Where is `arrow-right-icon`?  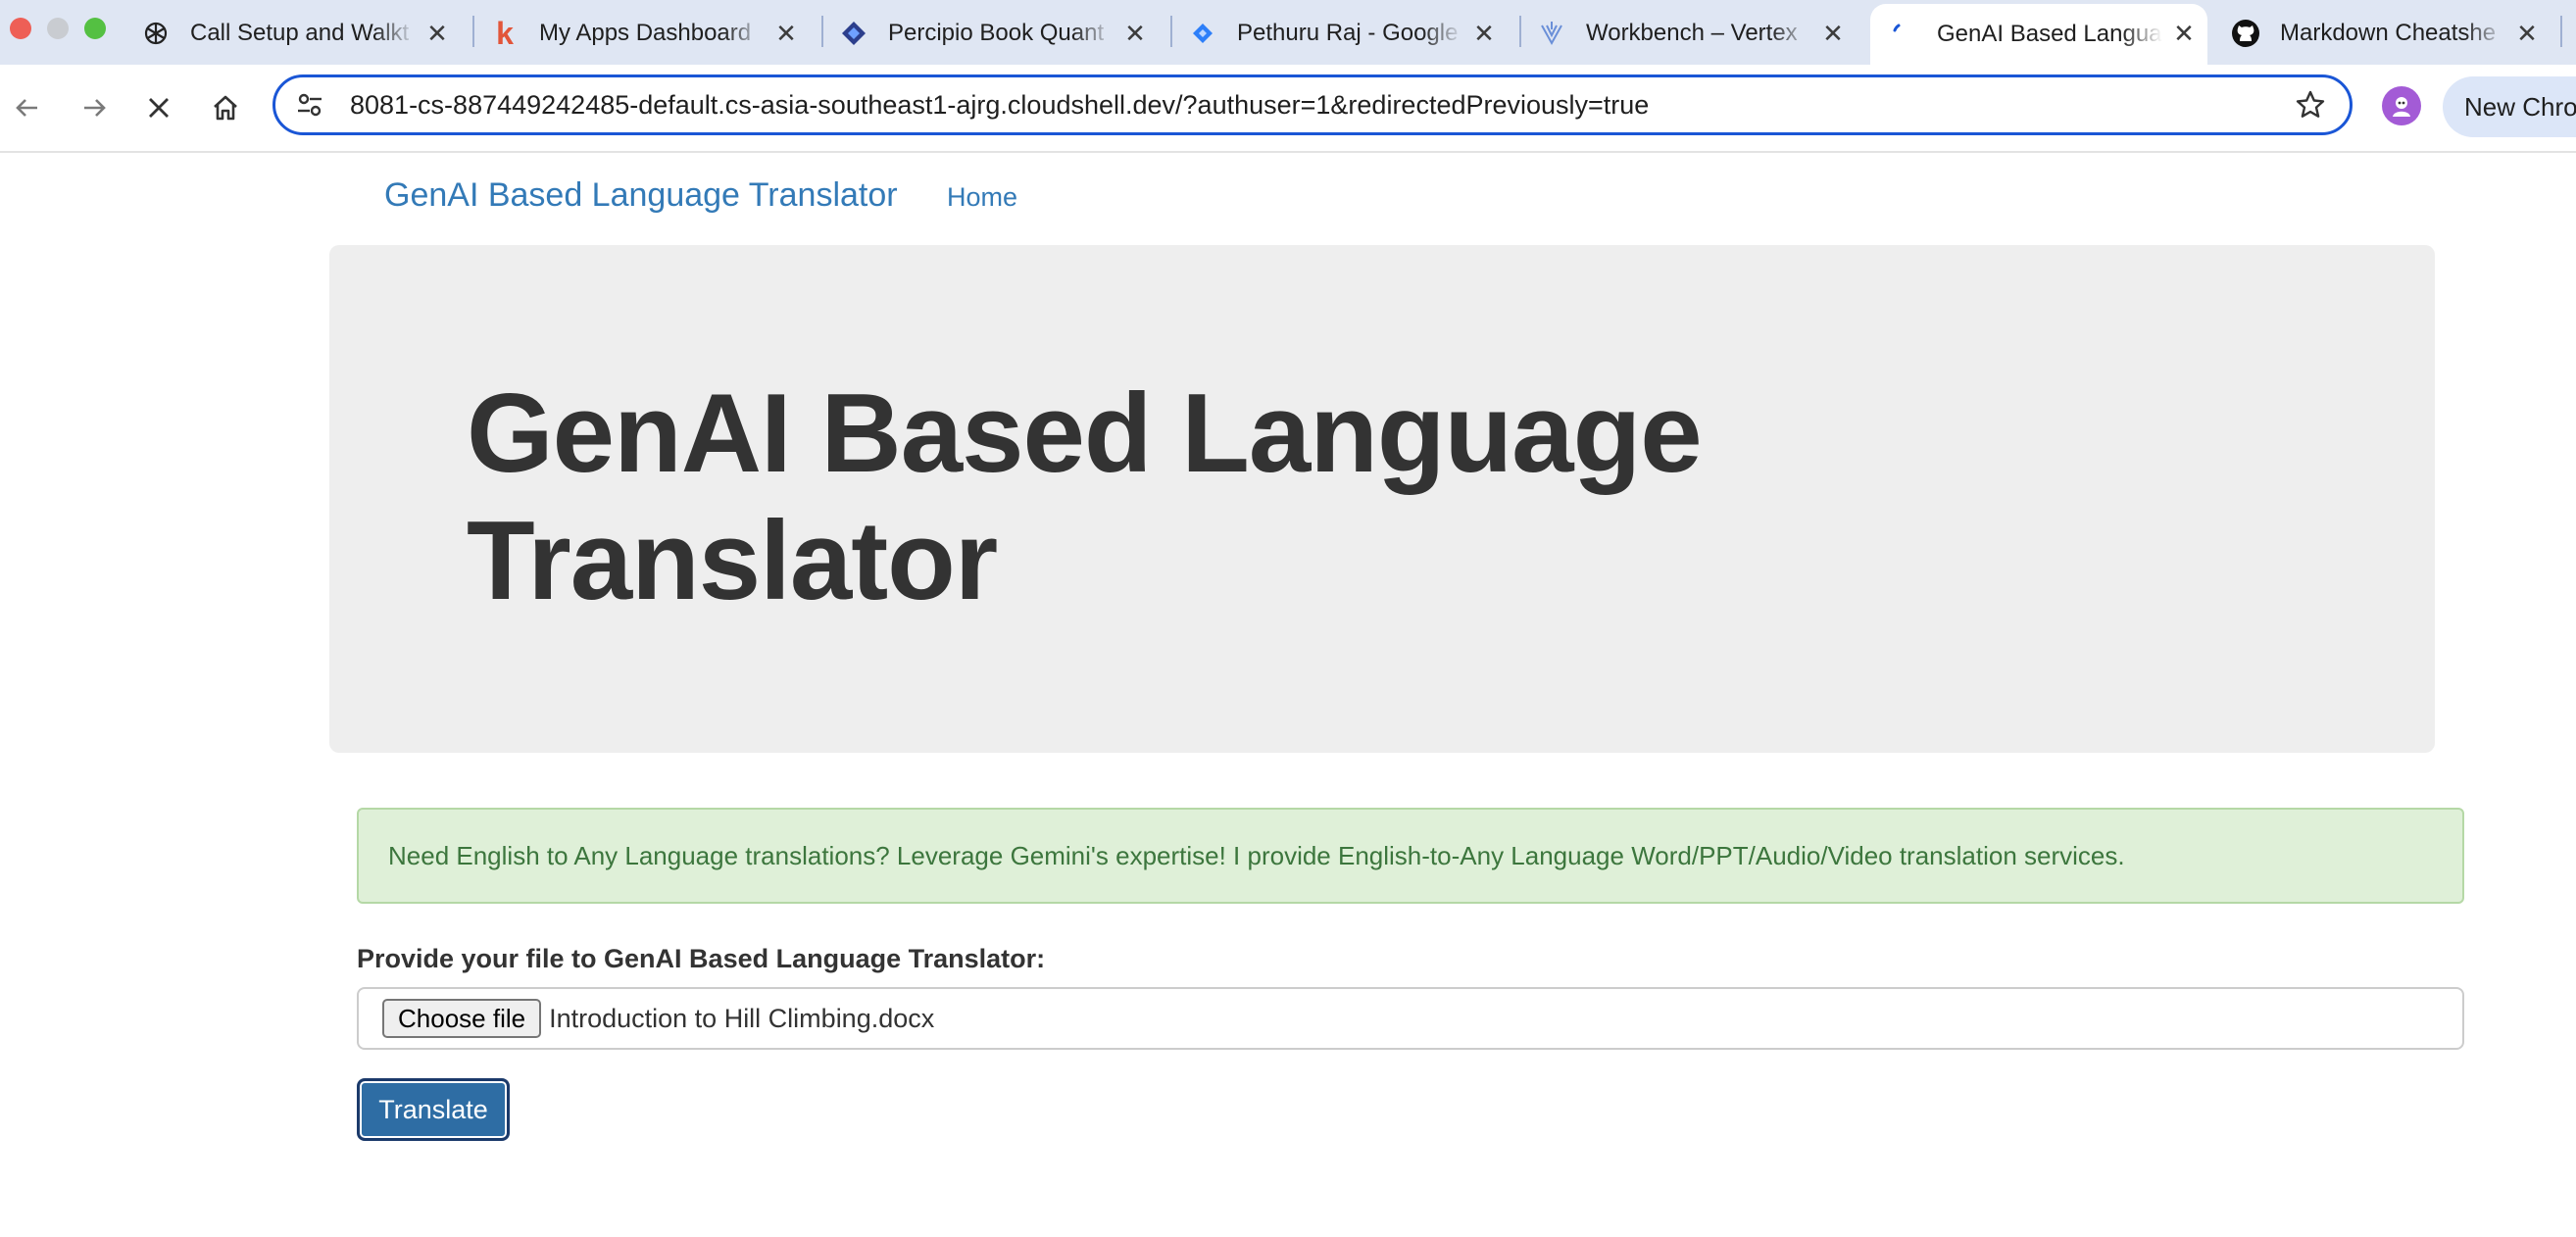 arrow-right-icon is located at coordinates (95, 108).